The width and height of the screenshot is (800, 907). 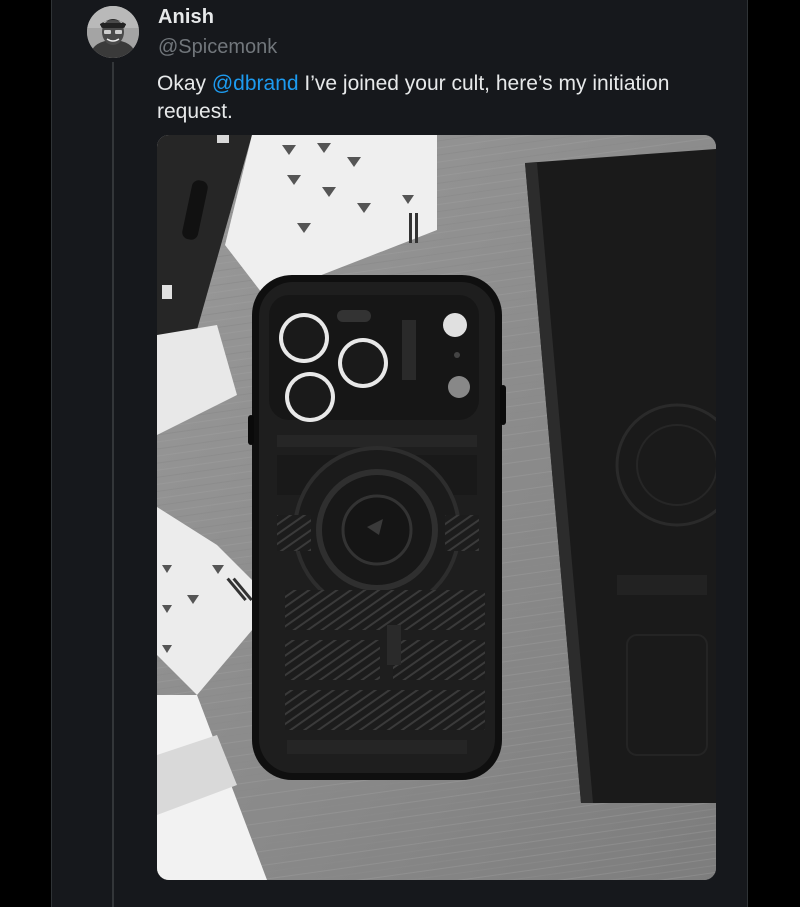 I want to click on mention-link: @dbrand, so click(x=255, y=83).